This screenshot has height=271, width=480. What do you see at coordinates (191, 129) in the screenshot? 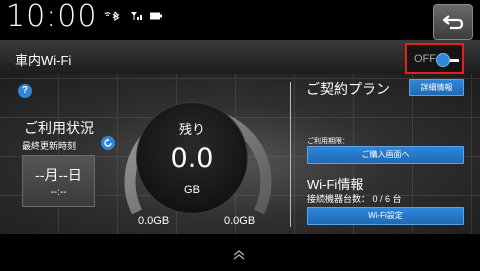
I see `remaining-label: 残り` at bounding box center [191, 129].